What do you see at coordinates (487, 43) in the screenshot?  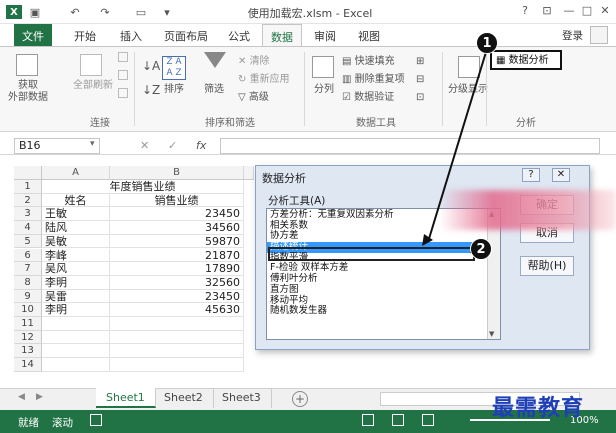 I see `callout-badge-1: 1` at bounding box center [487, 43].